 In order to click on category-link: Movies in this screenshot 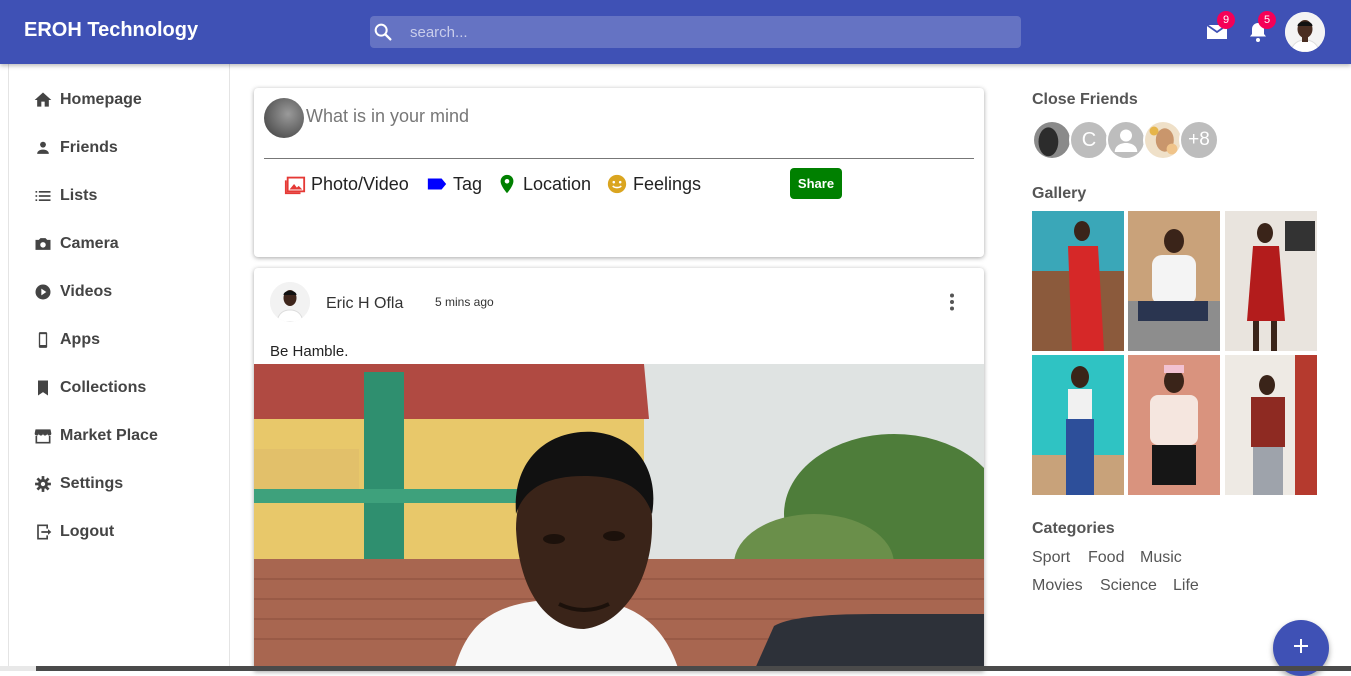, I will do `click(1057, 586)`.